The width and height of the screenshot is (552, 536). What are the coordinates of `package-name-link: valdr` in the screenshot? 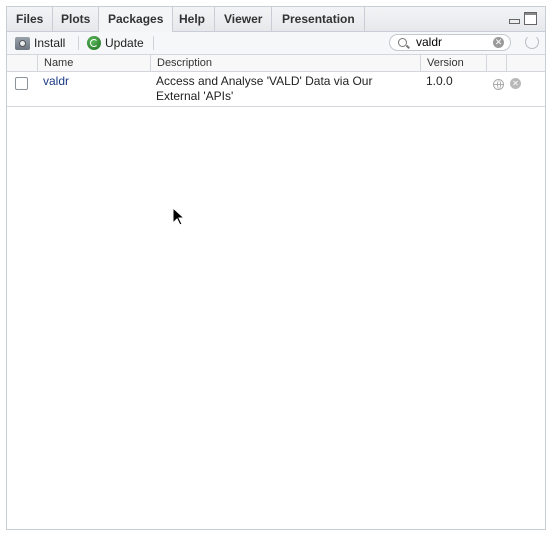 It's located at (56, 81).